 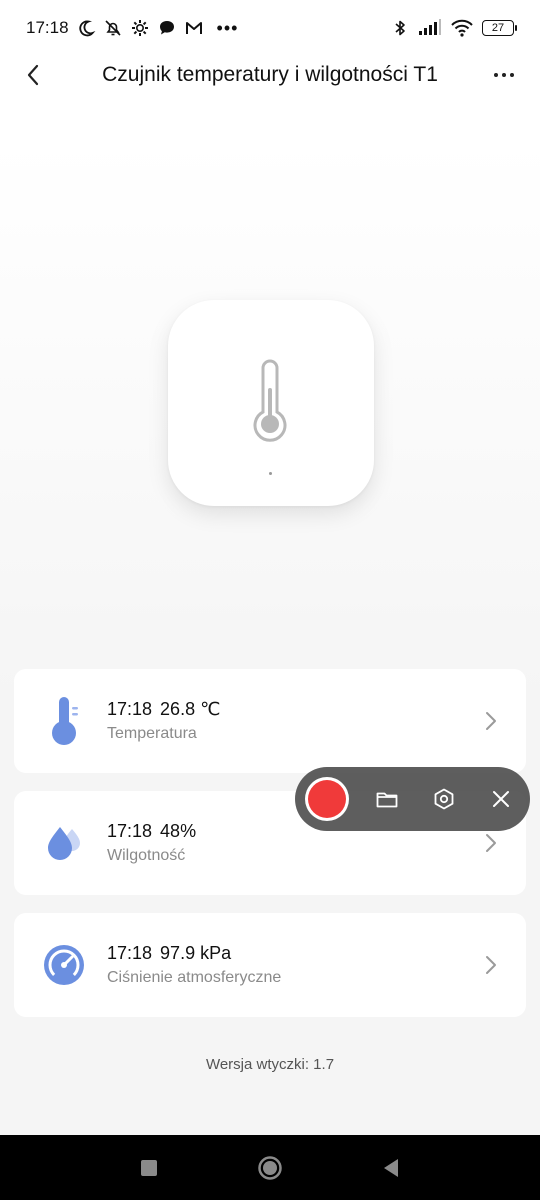 I want to click on device-thermometer-icon, so click(x=270, y=400).